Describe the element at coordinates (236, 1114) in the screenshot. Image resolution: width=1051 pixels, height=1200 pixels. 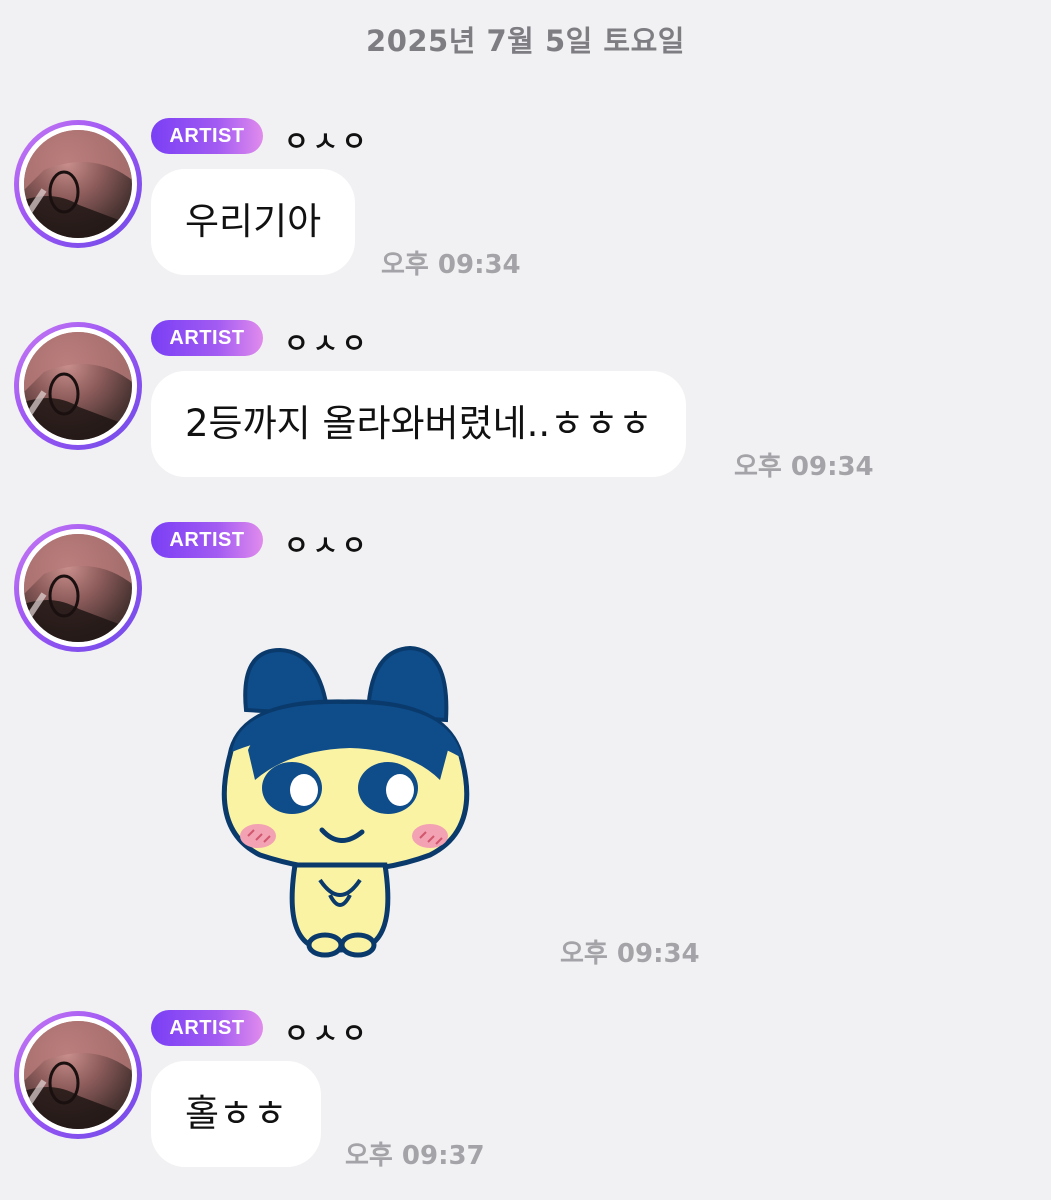
I see `message-bubble: 홀ㅎㅎ` at that location.